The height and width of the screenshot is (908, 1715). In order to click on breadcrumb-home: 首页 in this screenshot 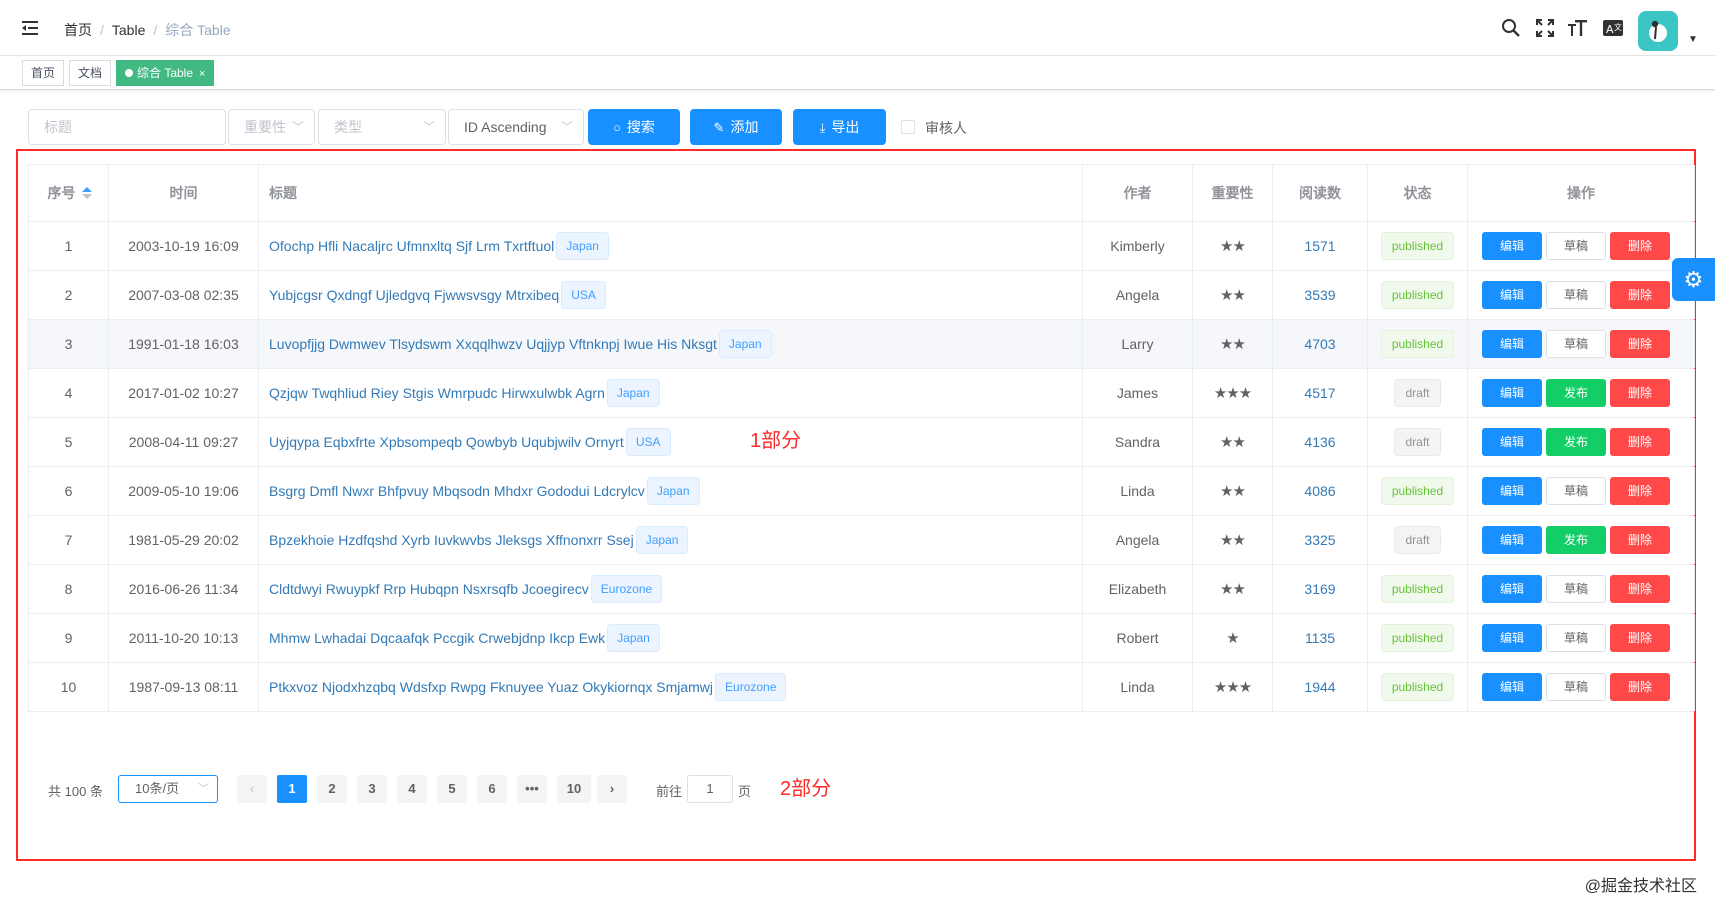, I will do `click(78, 30)`.